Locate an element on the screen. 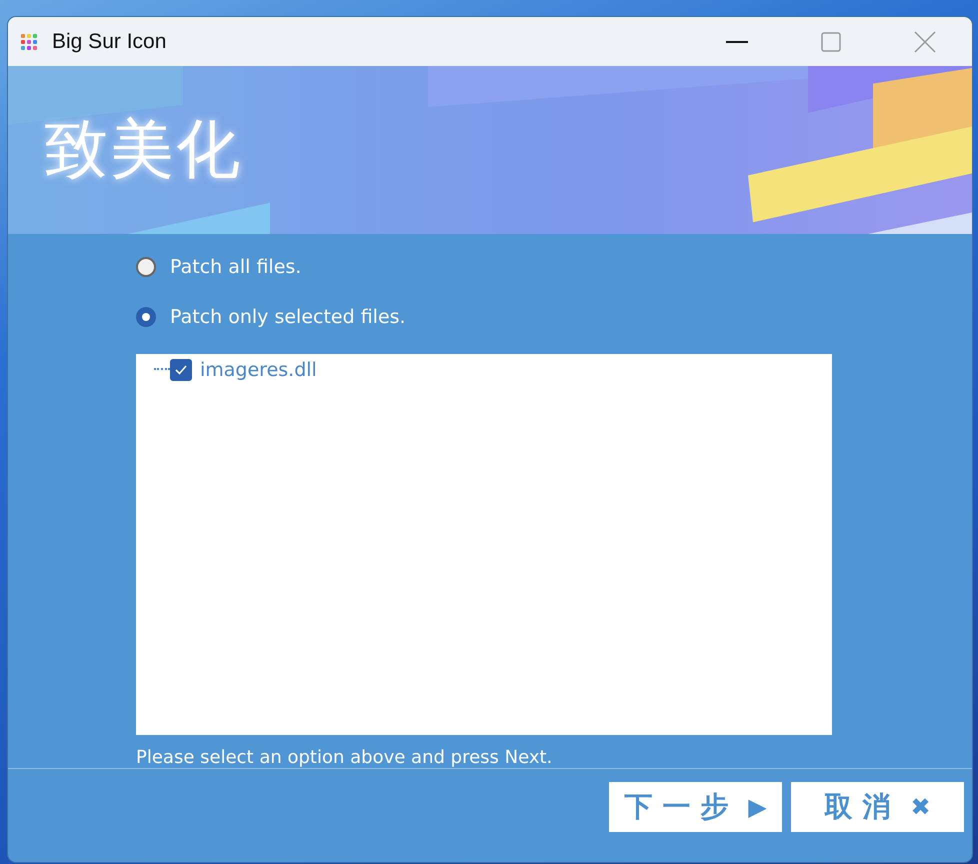 The image size is (978, 864). radio-option: Patch only selected files. is located at coordinates (554, 317).